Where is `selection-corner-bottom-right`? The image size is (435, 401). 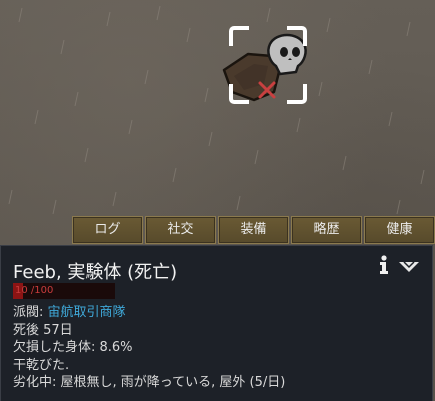
selection-corner-bottom-right is located at coordinates (297, 94).